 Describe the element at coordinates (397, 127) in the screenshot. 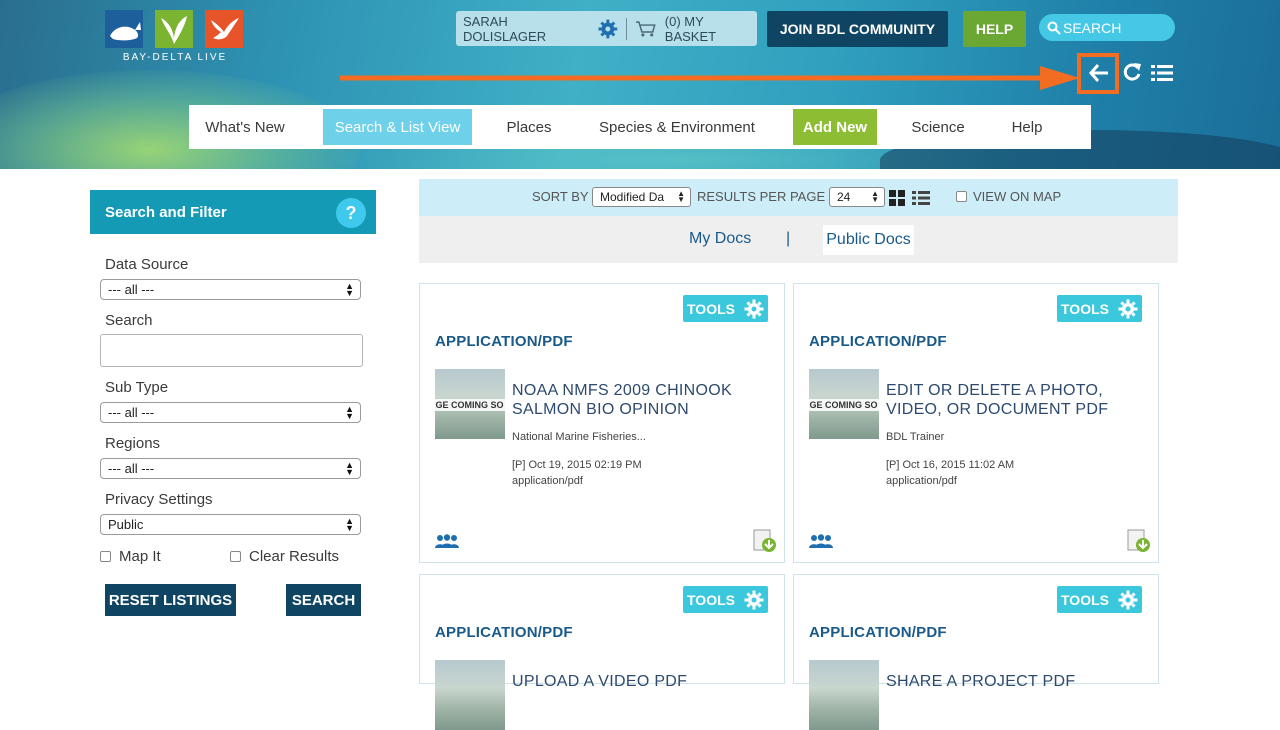

I see `nav-search-list-view: Search & List View` at that location.